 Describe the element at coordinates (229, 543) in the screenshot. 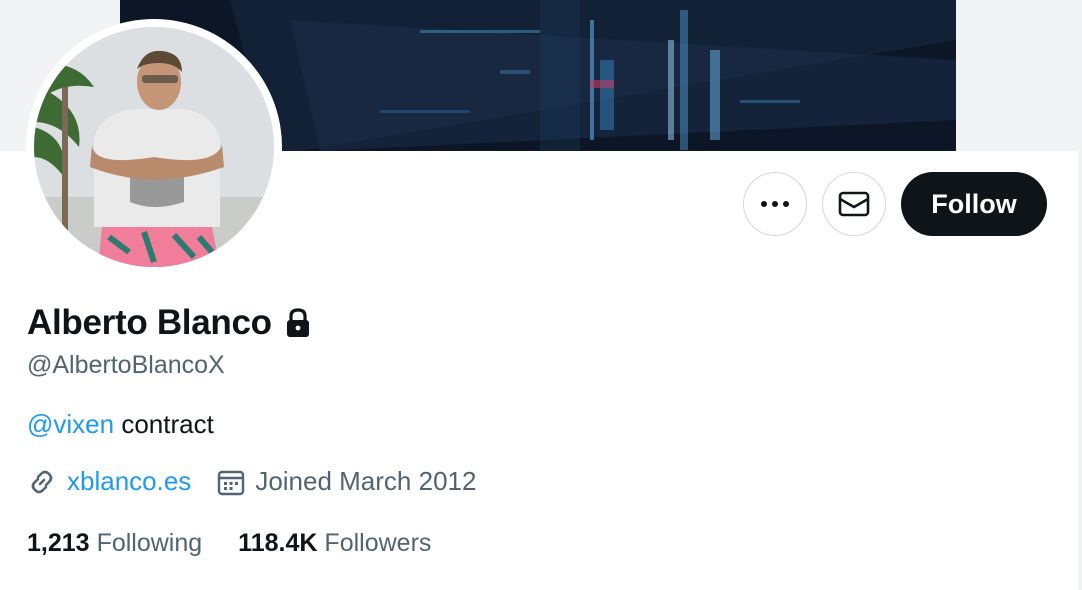

I see `profile-stats: 1,213 Following 118.4K Followers` at that location.